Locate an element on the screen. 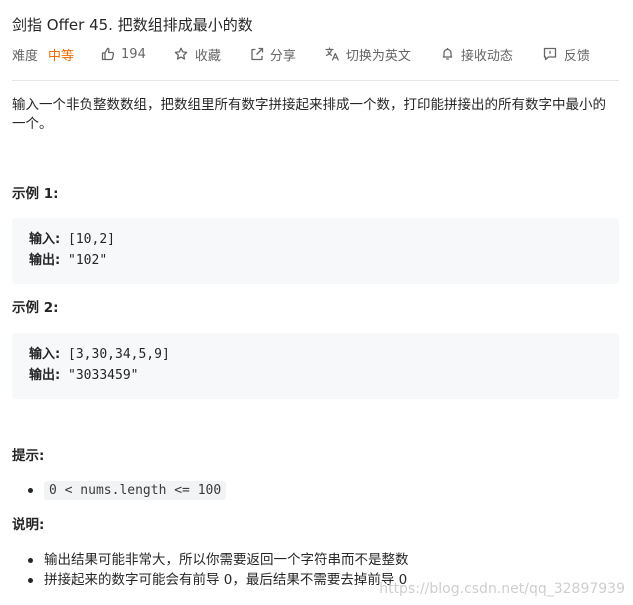 Image resolution: width=633 pixels, height=605 pixels. star-icon is located at coordinates (181, 54).